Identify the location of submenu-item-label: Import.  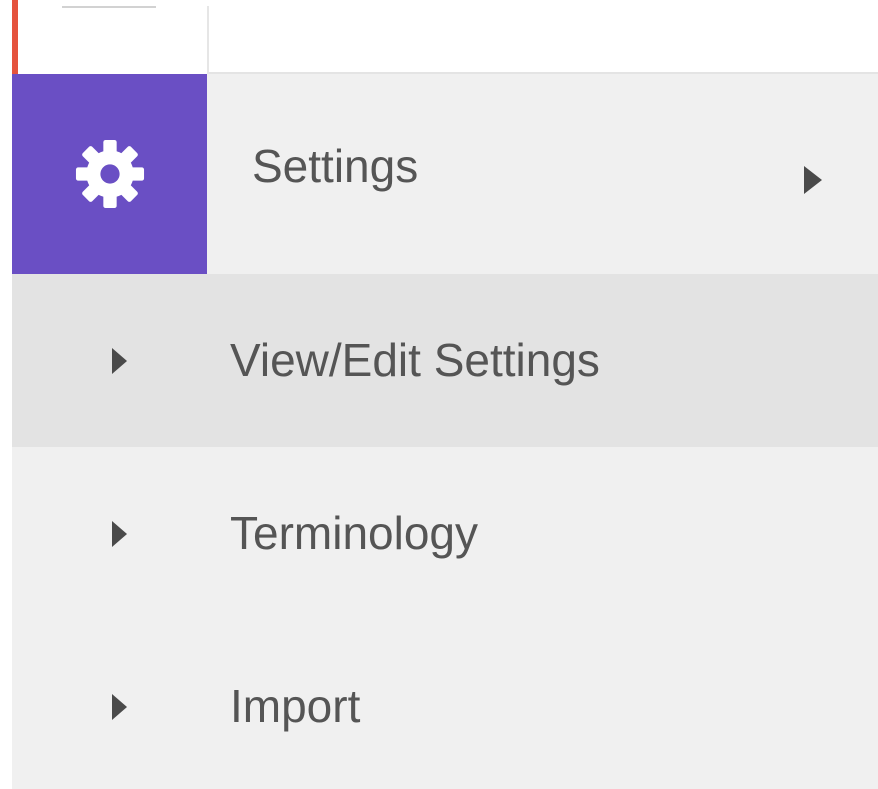
(295, 706).